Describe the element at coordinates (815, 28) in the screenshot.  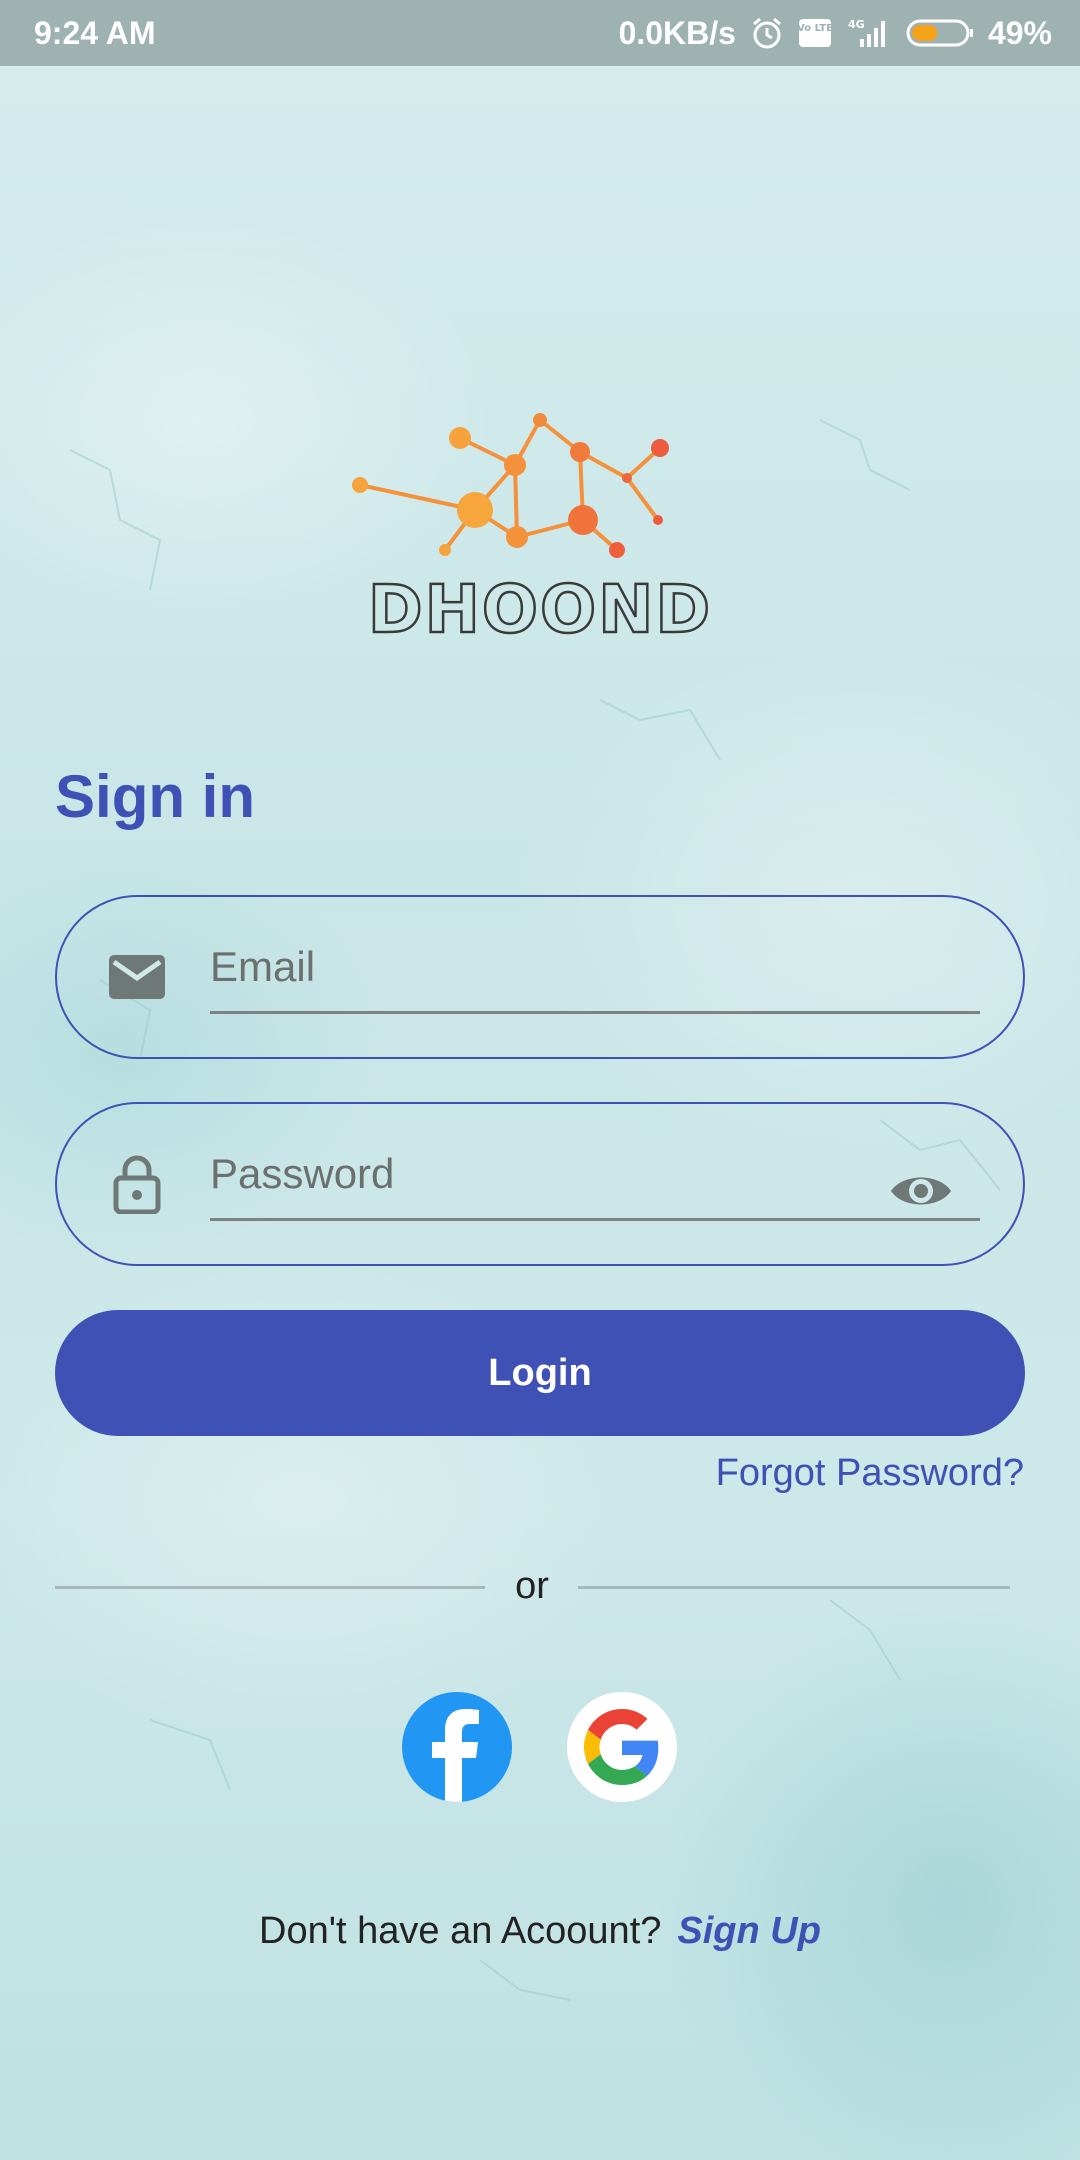
I see `svg-text: Vo LTE` at that location.